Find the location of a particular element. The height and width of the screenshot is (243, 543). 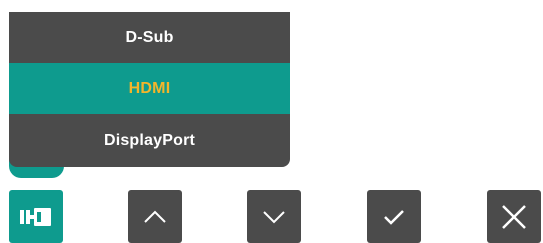

confirm-button is located at coordinates (394, 216).